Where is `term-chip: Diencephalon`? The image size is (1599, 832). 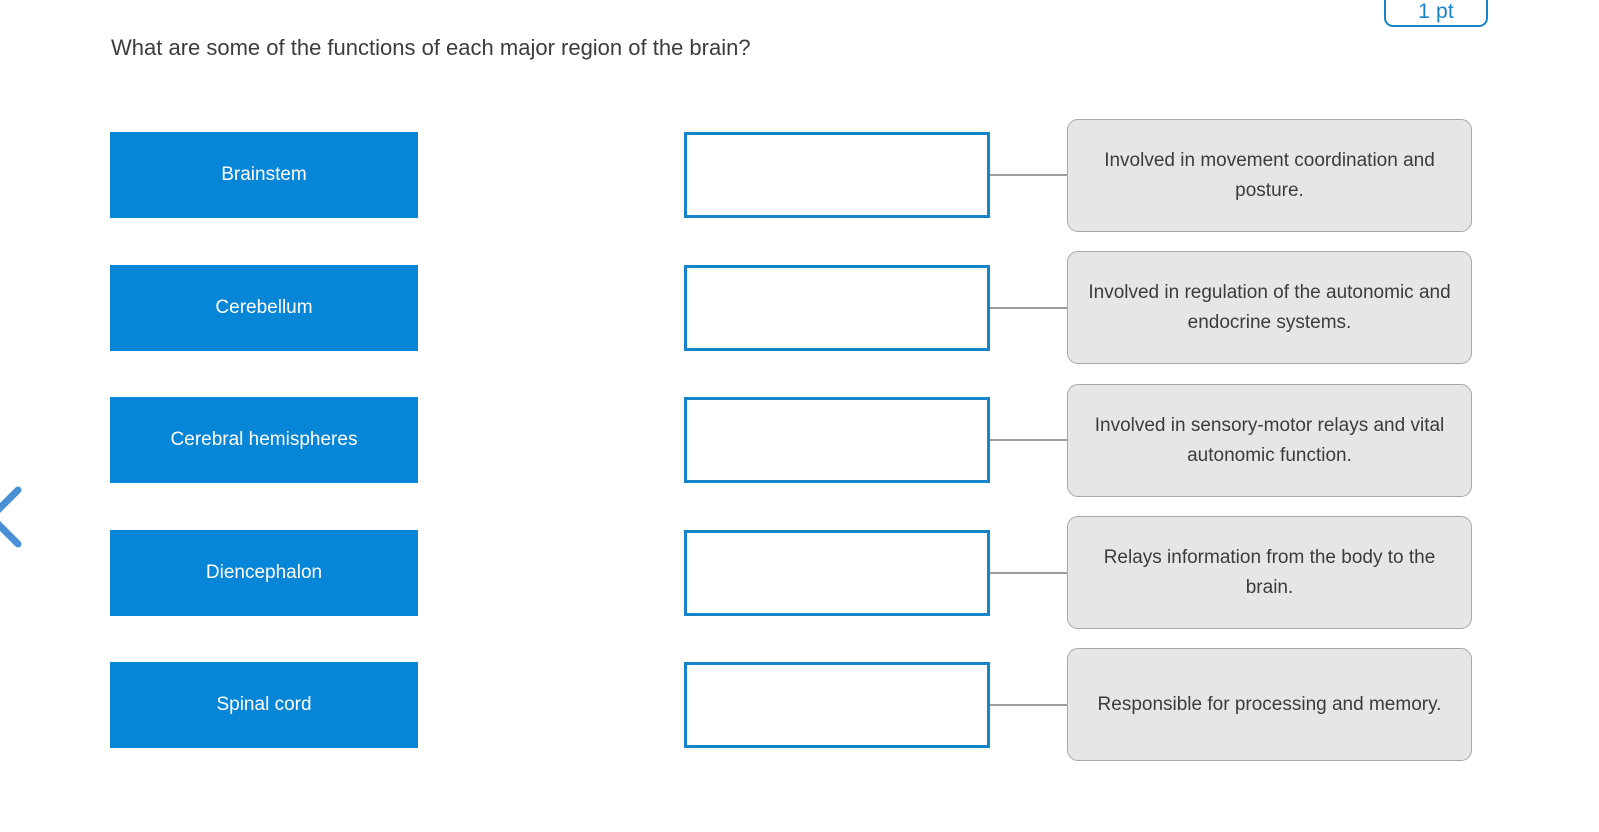
term-chip: Diencephalon is located at coordinates (264, 573).